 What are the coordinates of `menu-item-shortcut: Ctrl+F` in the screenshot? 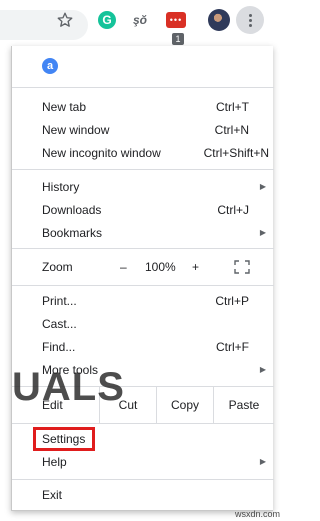 It's located at (232, 347).